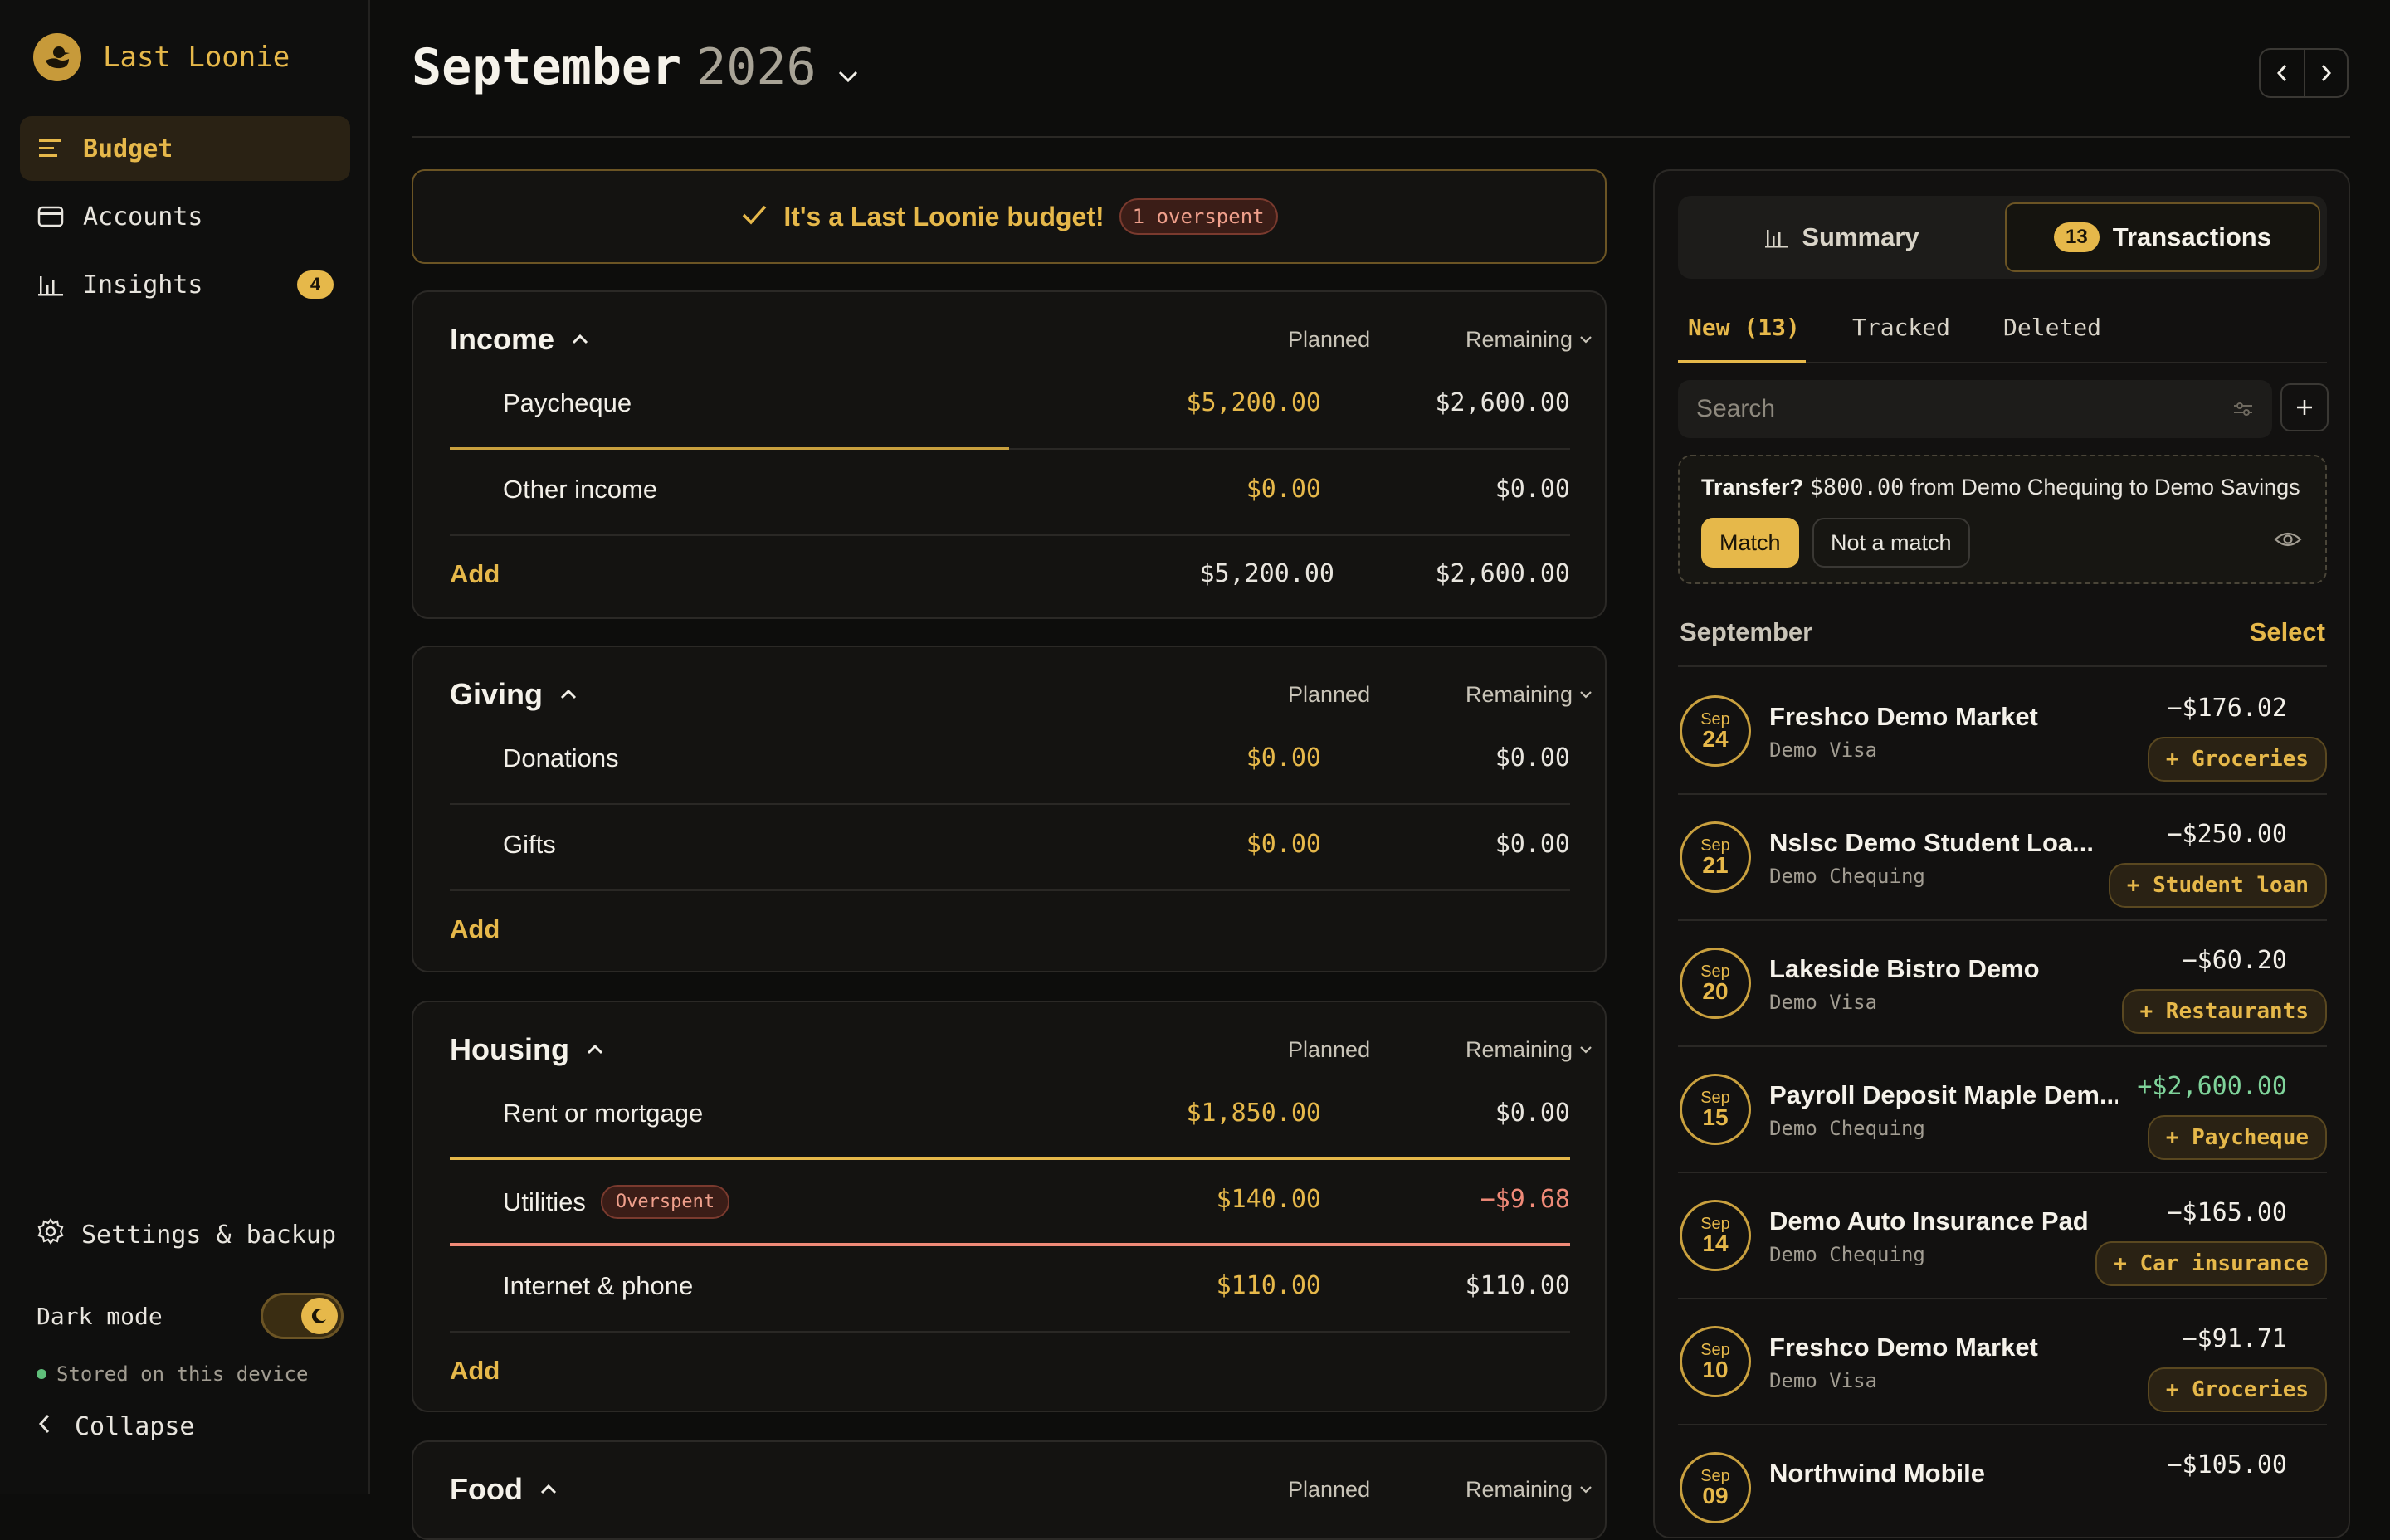 Image resolution: width=2390 pixels, height=1540 pixels. Describe the element at coordinates (2003, 333) in the screenshot. I see `transaction-filter-tabs: New (13) Tracked Deleted` at that location.